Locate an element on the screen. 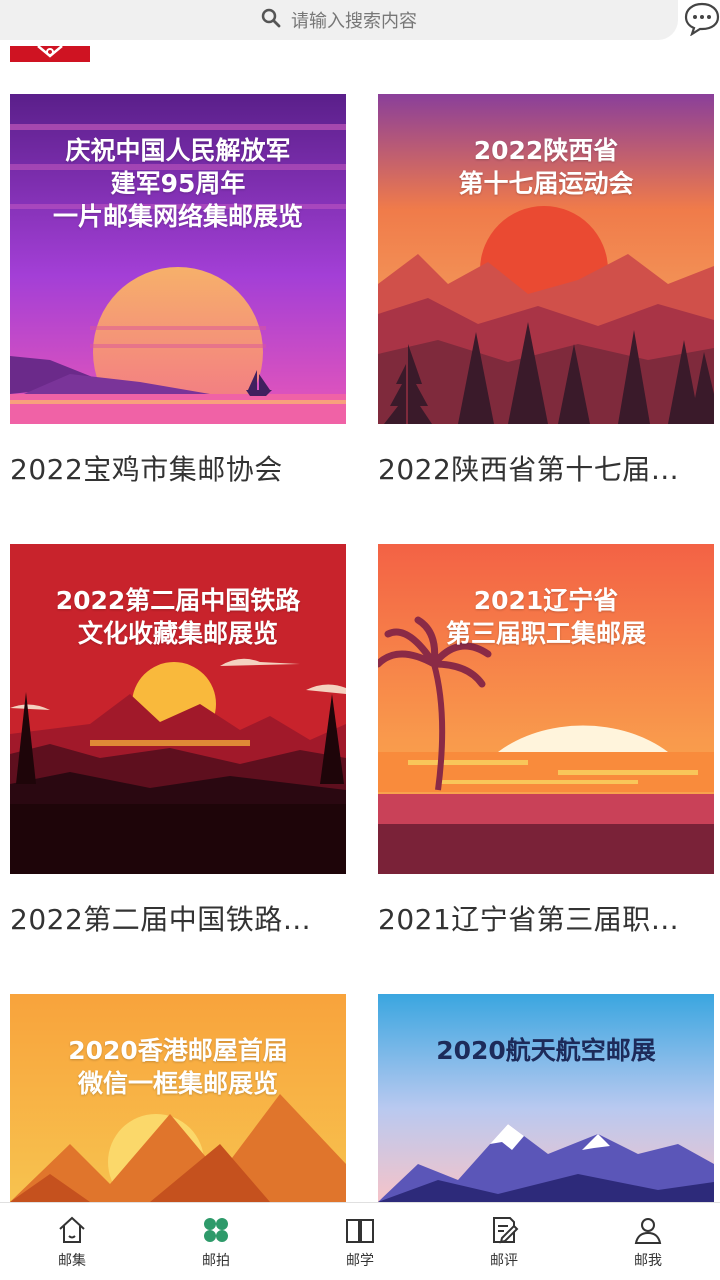  tab-auction: 邮拍 is located at coordinates (216, 1242).